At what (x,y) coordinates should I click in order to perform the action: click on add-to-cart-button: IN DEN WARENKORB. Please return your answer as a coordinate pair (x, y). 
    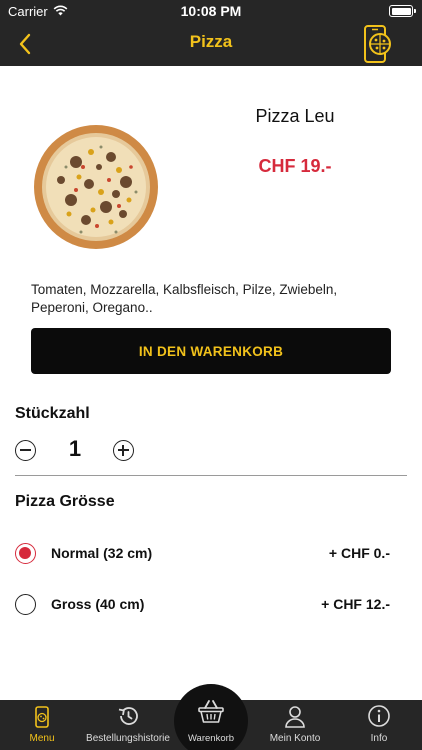
    Looking at the image, I should click on (211, 351).